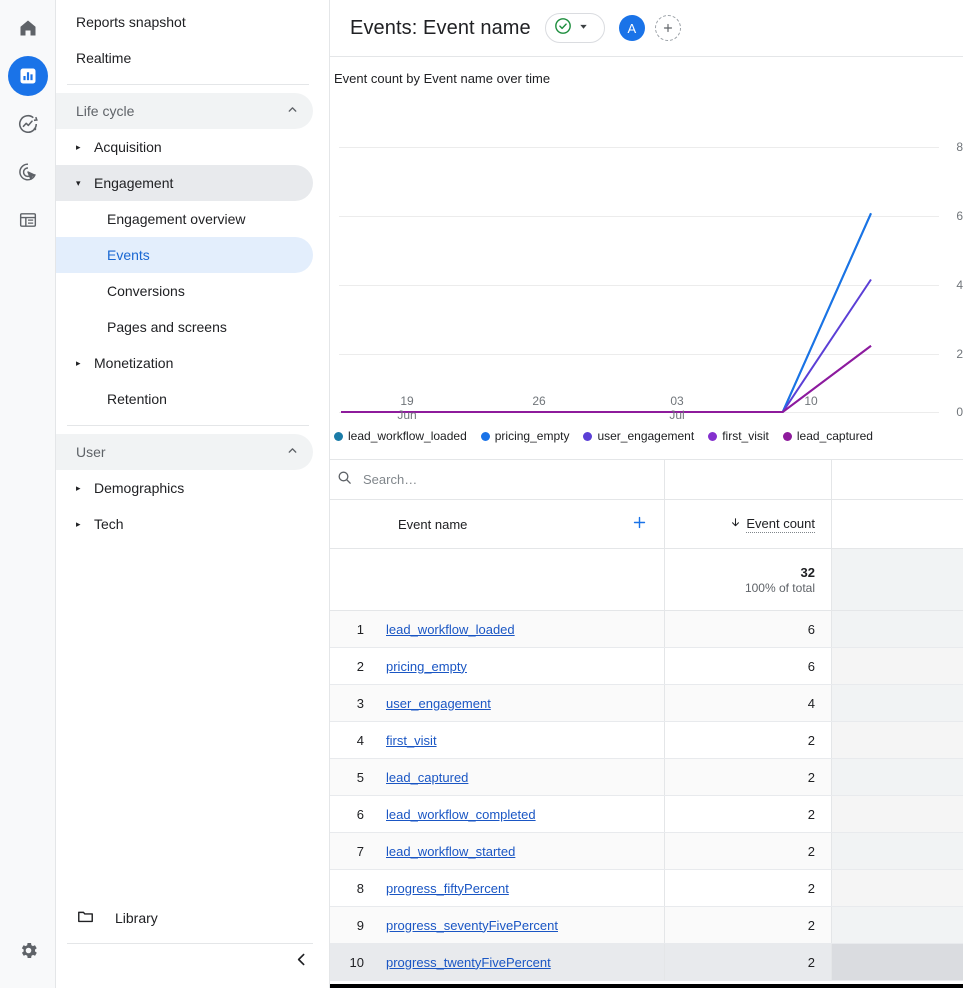 The width and height of the screenshot is (963, 988). Describe the element at coordinates (497, 740) in the screenshot. I see `cell-event-name: 4 first_visit` at that location.